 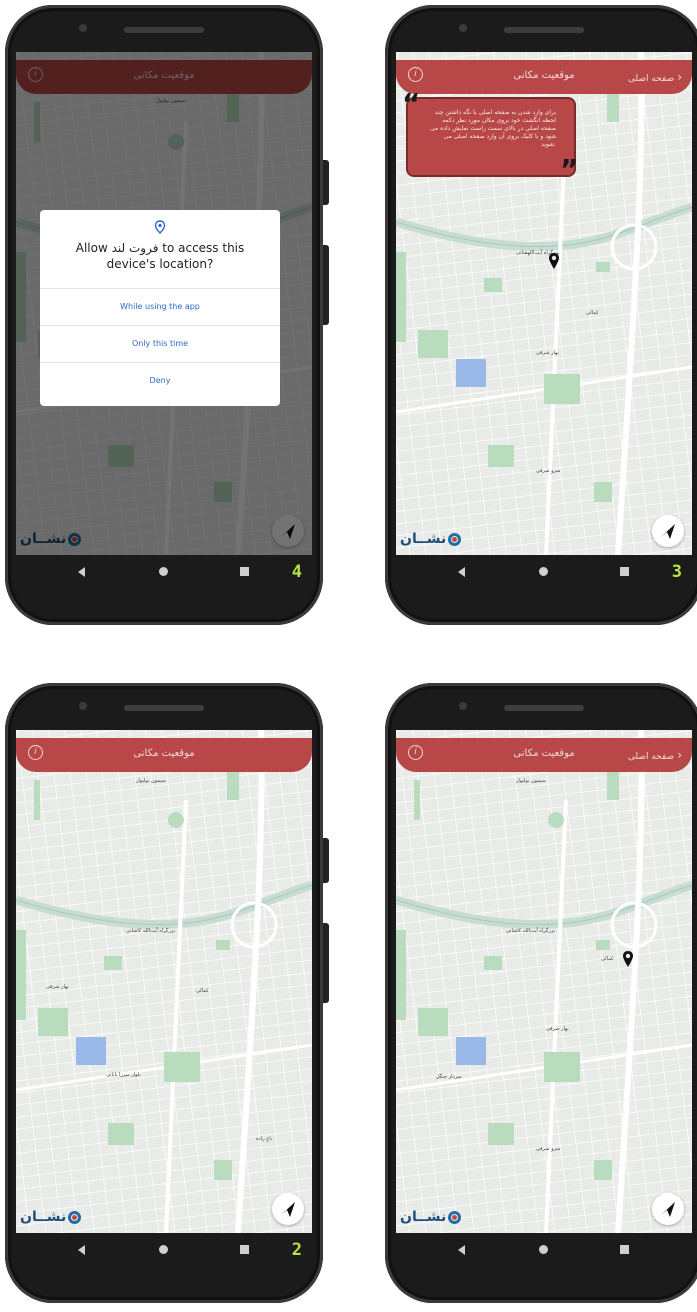 What do you see at coordinates (296, 1250) in the screenshot?
I see `screen-number: 2` at bounding box center [296, 1250].